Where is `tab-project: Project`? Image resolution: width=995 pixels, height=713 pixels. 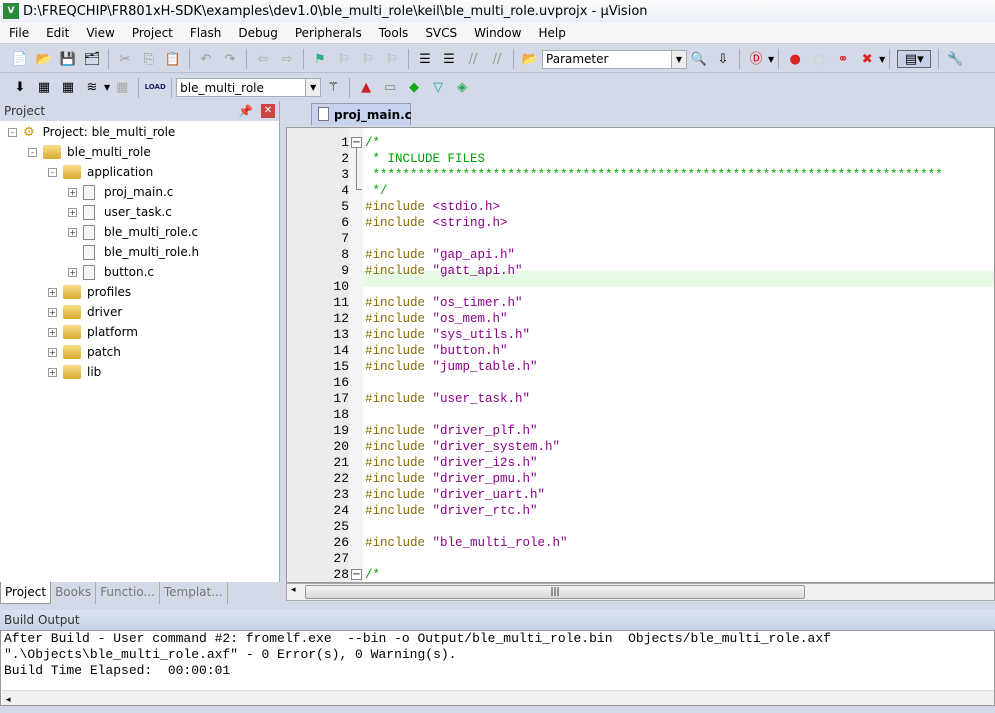
tab-project: Project is located at coordinates (26, 593).